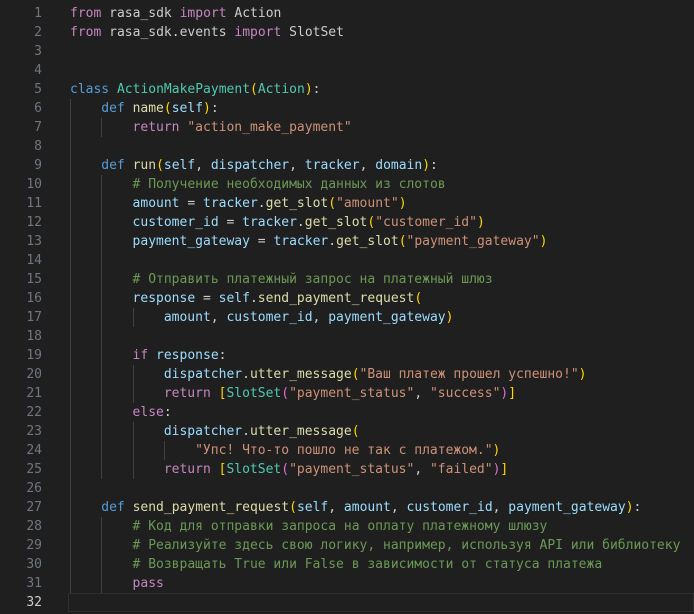  I want to click on code-line: 14, so click(347, 260).